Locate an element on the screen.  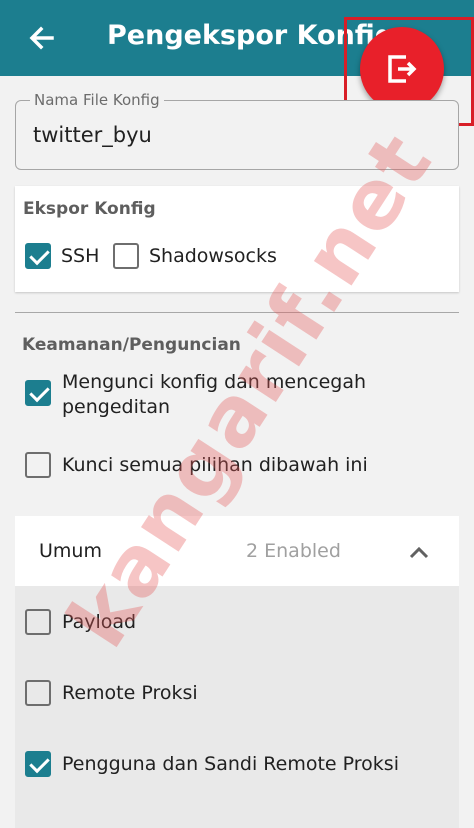
ssh-label: SSH is located at coordinates (80, 256).